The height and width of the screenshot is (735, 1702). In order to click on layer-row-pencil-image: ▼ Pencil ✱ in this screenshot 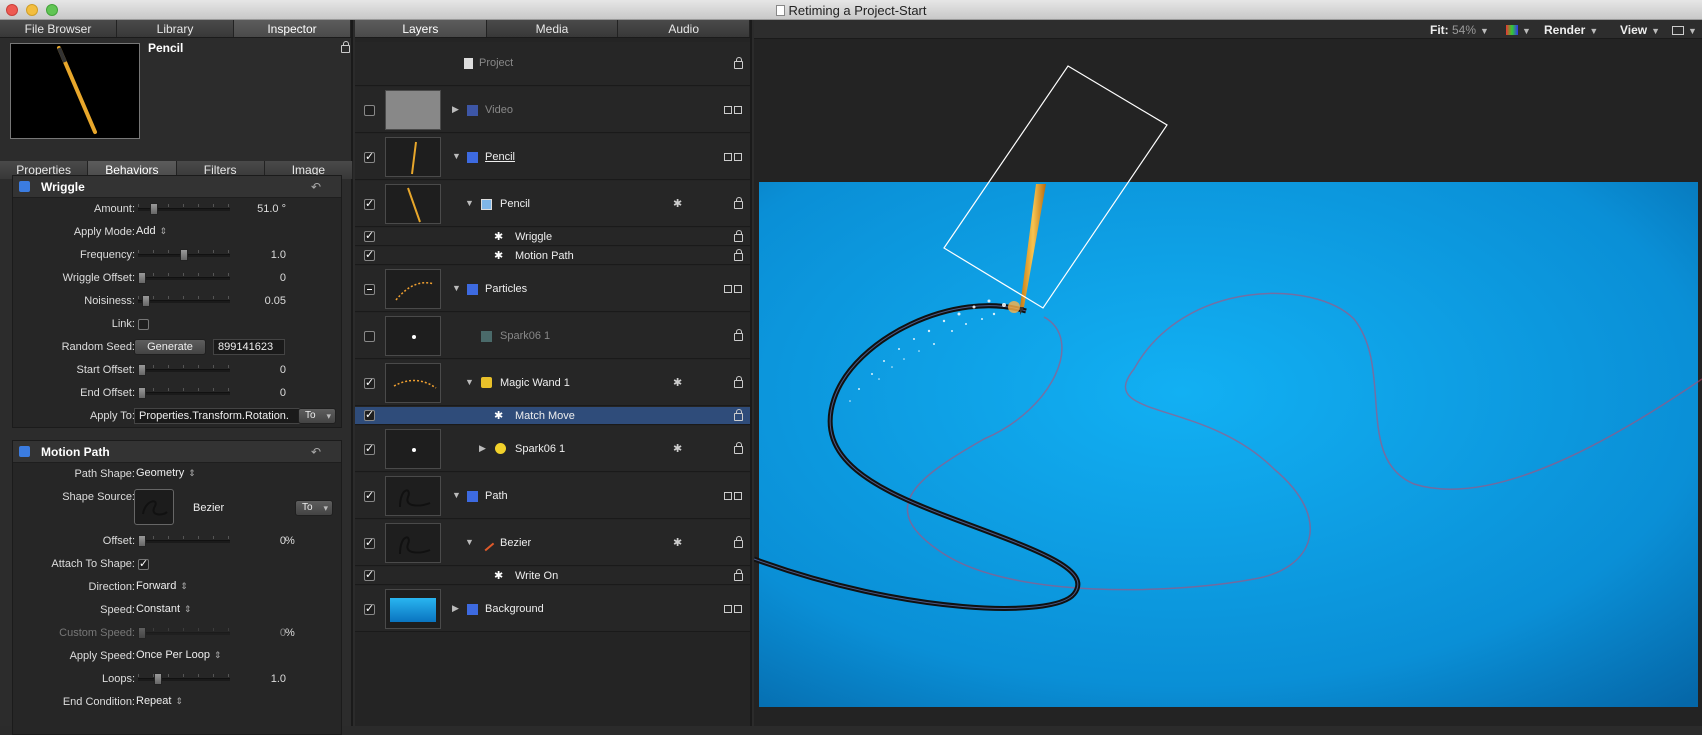, I will do `click(552, 204)`.